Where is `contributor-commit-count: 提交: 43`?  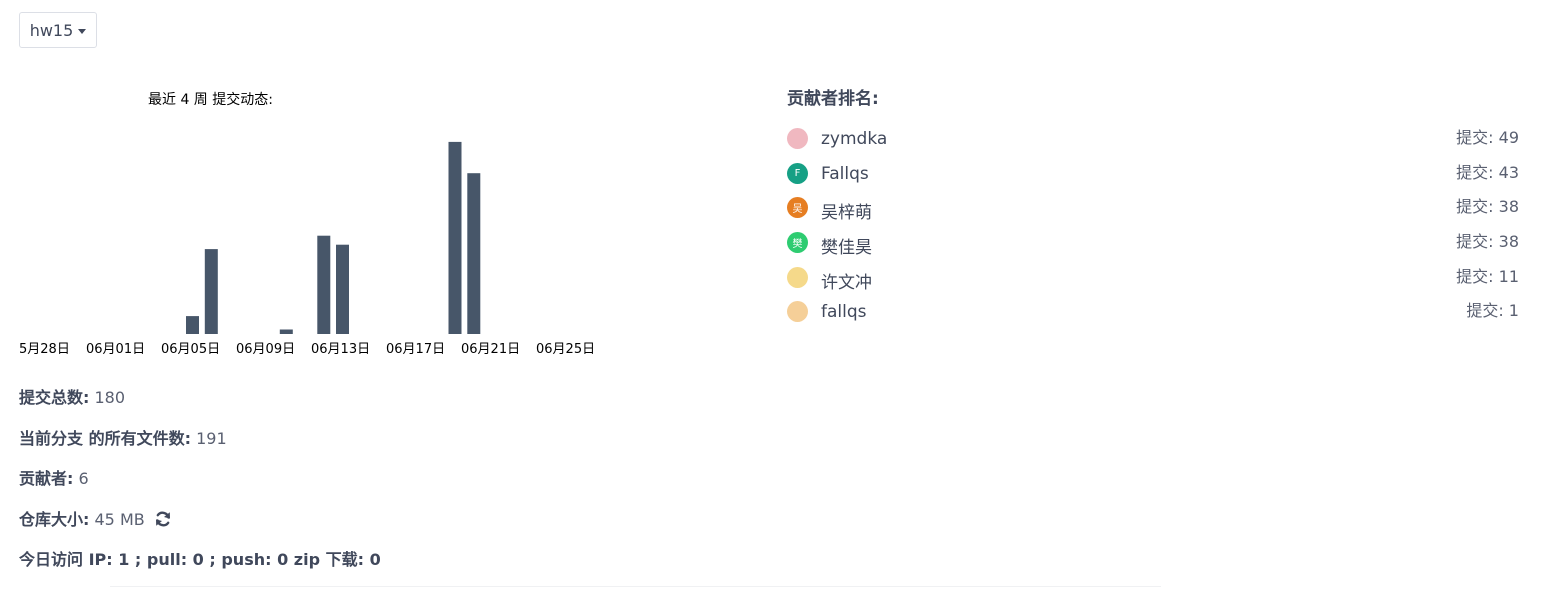 contributor-commit-count: 提交: 43 is located at coordinates (1487, 172).